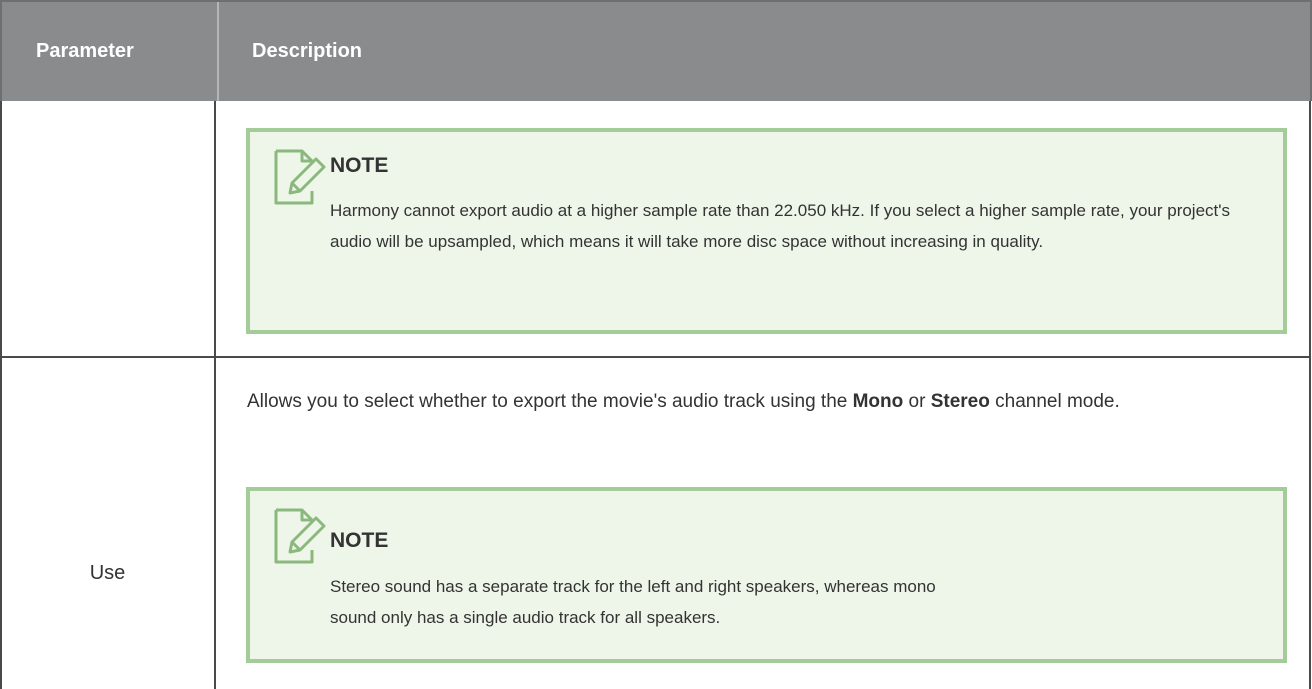 The width and height of the screenshot is (1312, 689). I want to click on header-description: Description, so click(764, 51).